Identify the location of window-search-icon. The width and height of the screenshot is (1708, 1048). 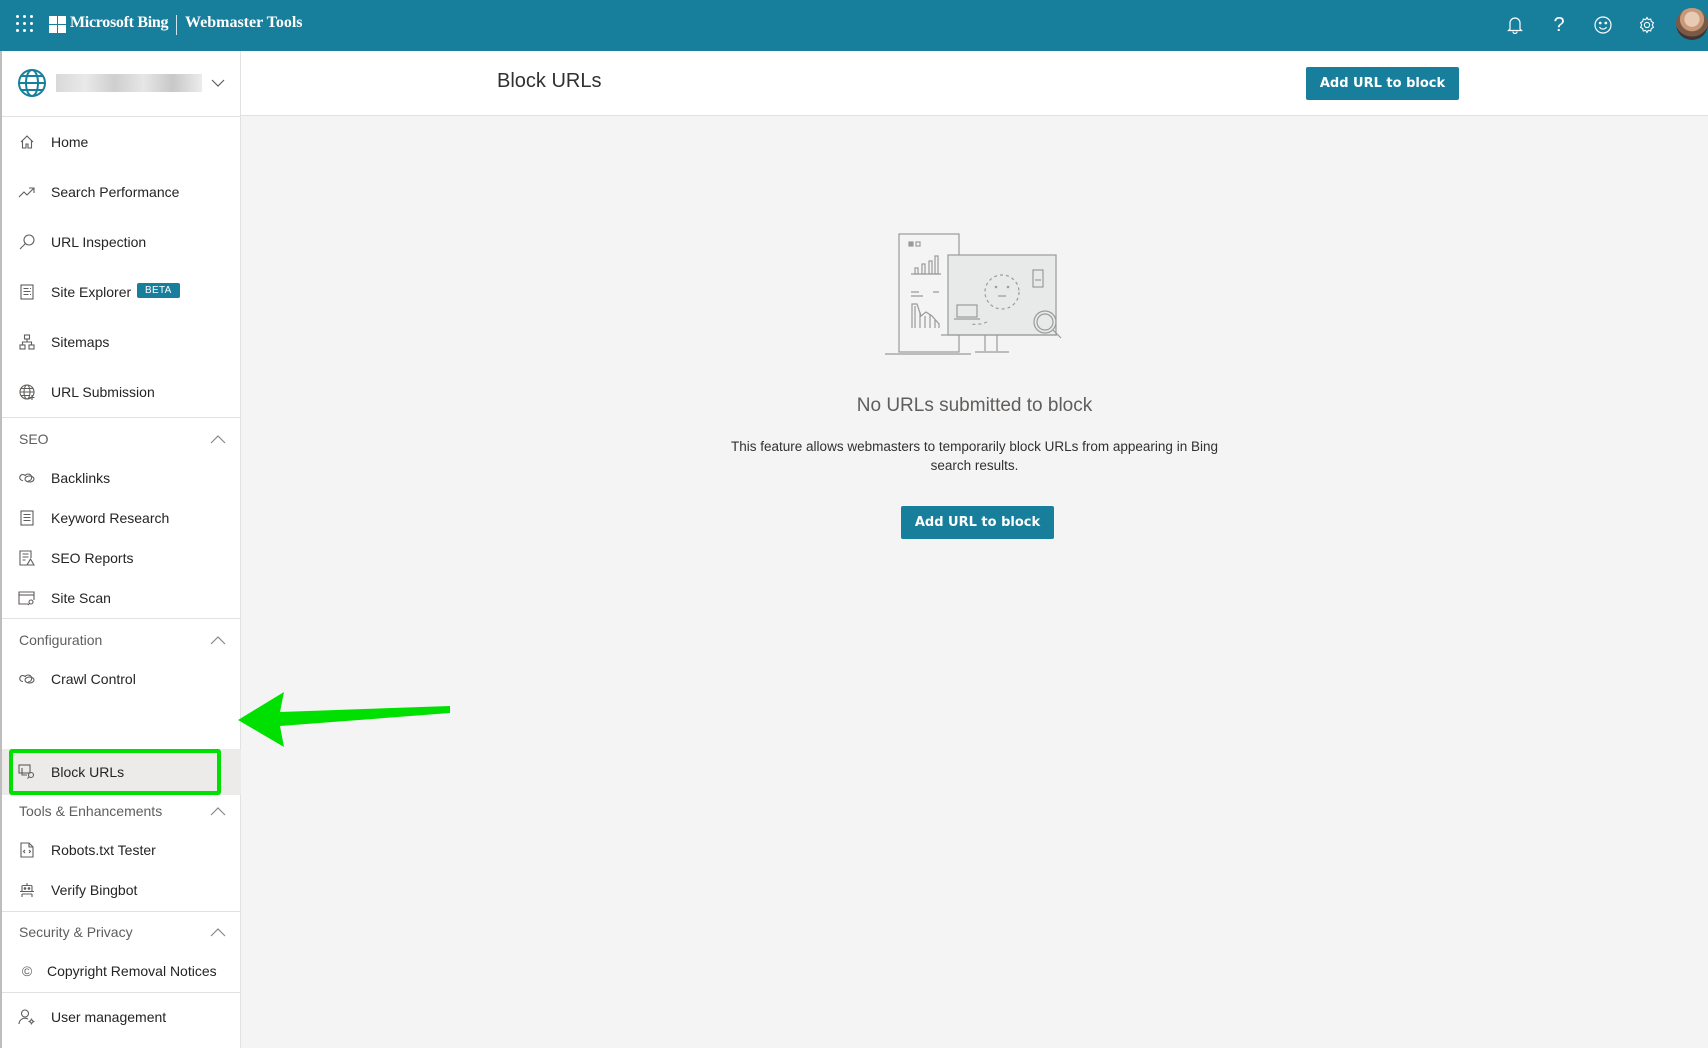
(27, 598).